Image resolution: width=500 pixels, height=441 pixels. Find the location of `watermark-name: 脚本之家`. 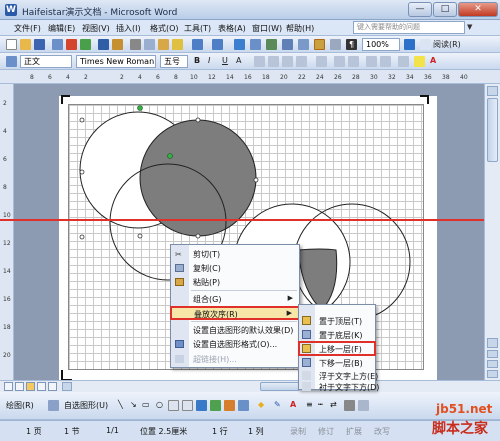

watermark-name: 脚本之家 is located at coordinates (460, 429).